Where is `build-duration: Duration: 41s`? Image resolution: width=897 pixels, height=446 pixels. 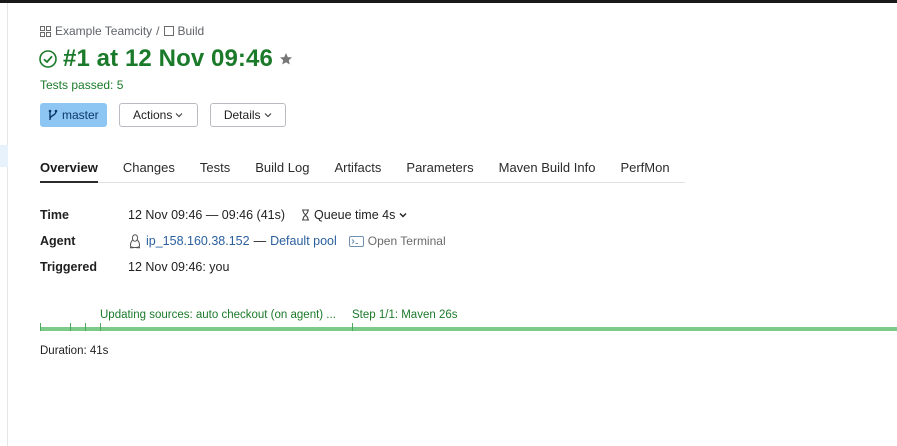 build-duration: Duration: 41s is located at coordinates (74, 351).